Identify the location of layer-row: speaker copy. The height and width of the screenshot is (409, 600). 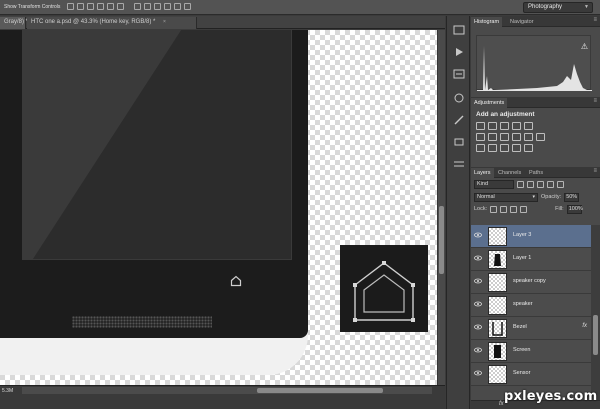
(531, 282).